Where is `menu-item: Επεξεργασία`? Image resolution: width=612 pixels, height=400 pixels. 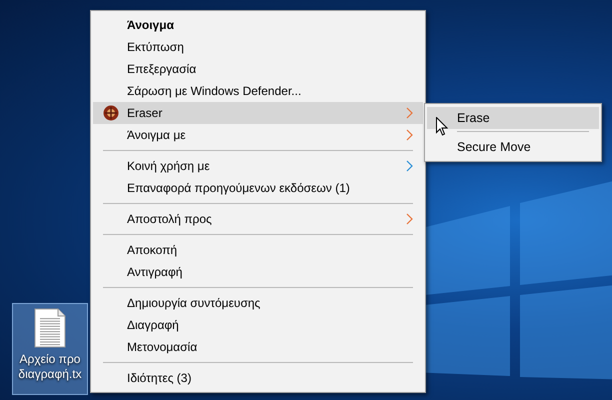
menu-item: Επεξεργασία is located at coordinates (258, 69).